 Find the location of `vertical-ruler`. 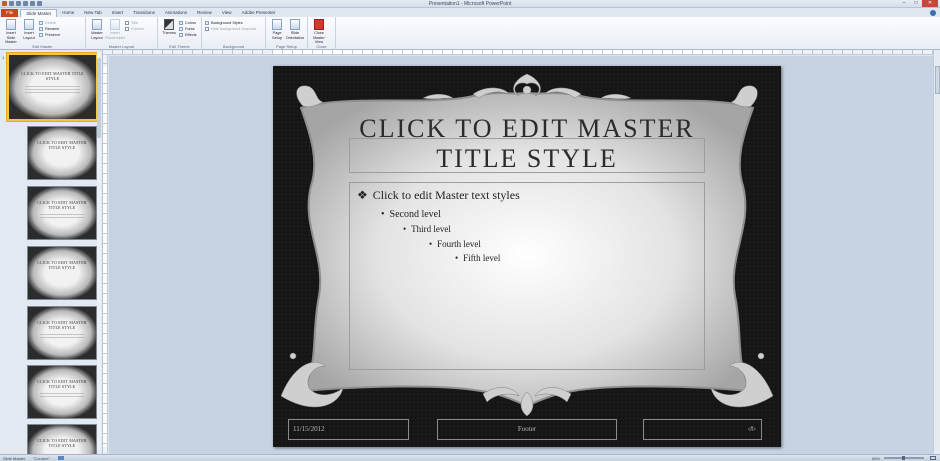

vertical-ruler is located at coordinates (105, 254).